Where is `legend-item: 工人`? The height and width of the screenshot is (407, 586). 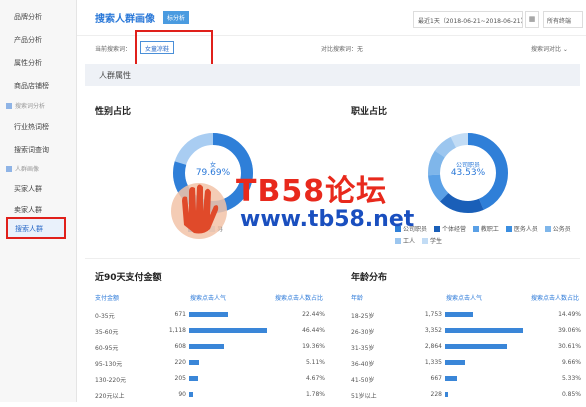
legend-item: 工人 is located at coordinates (405, 240).